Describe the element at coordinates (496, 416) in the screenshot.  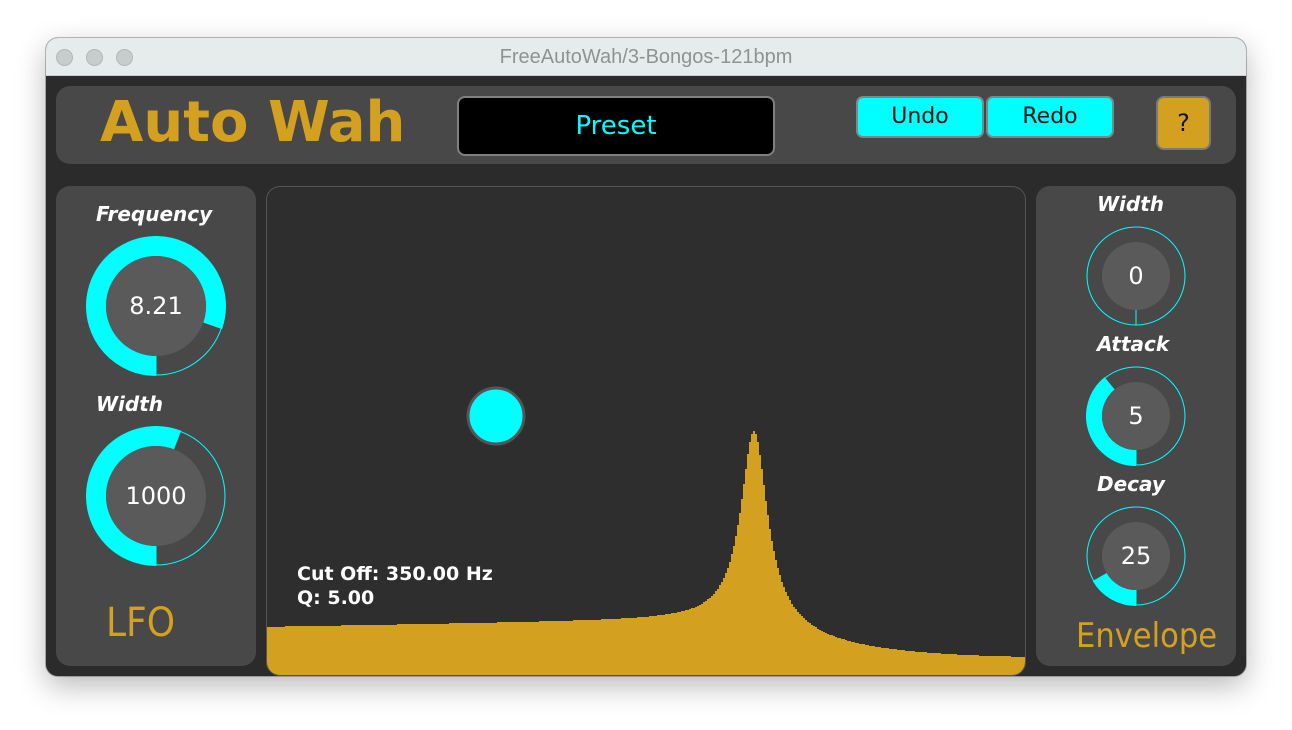
I see `cutoff-drag-handle` at that location.